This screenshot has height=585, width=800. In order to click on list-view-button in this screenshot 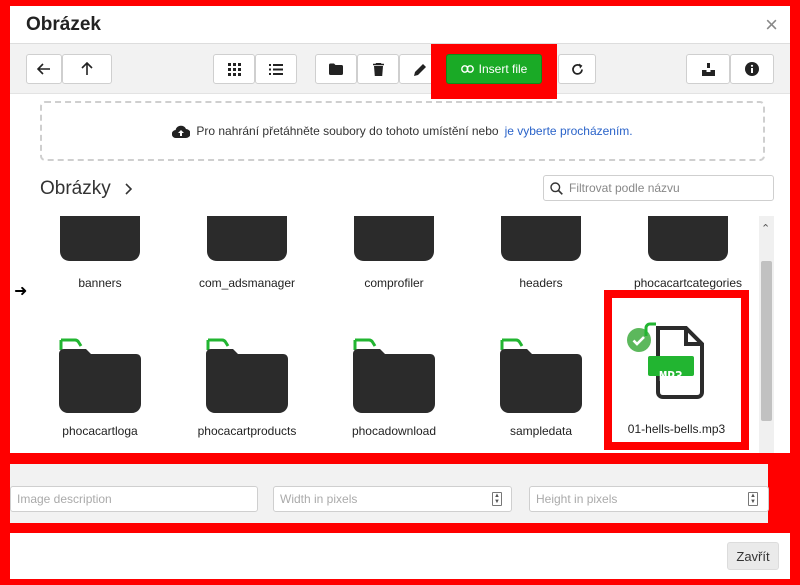, I will do `click(276, 69)`.